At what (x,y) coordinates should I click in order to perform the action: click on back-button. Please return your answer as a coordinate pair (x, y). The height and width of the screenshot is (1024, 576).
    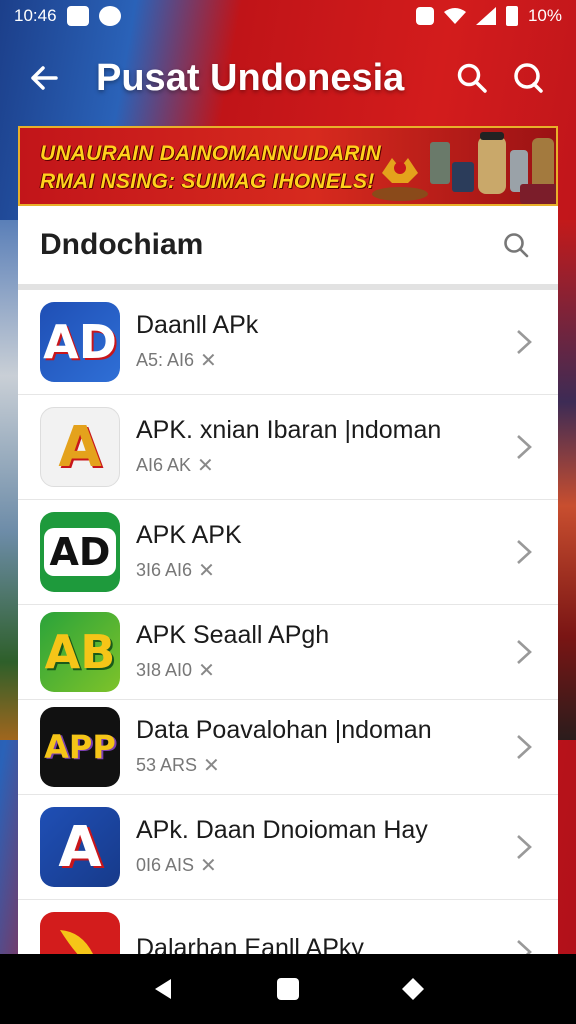
    Looking at the image, I should click on (44, 78).